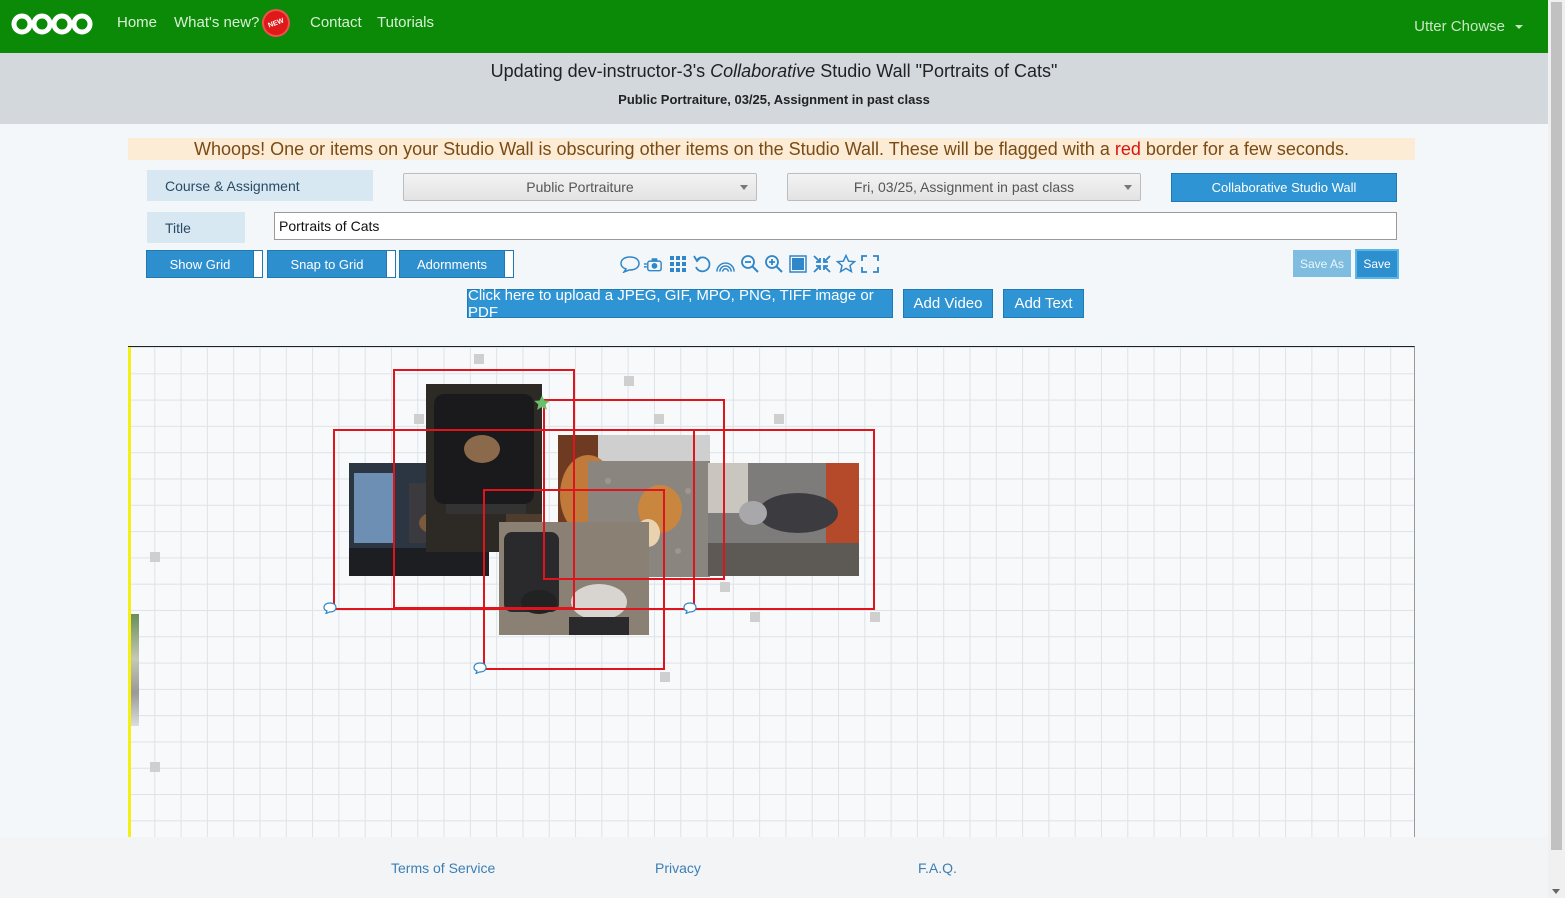 The width and height of the screenshot is (1565, 898). Describe the element at coordinates (725, 264) in the screenshot. I see `rainbow-icon` at that location.